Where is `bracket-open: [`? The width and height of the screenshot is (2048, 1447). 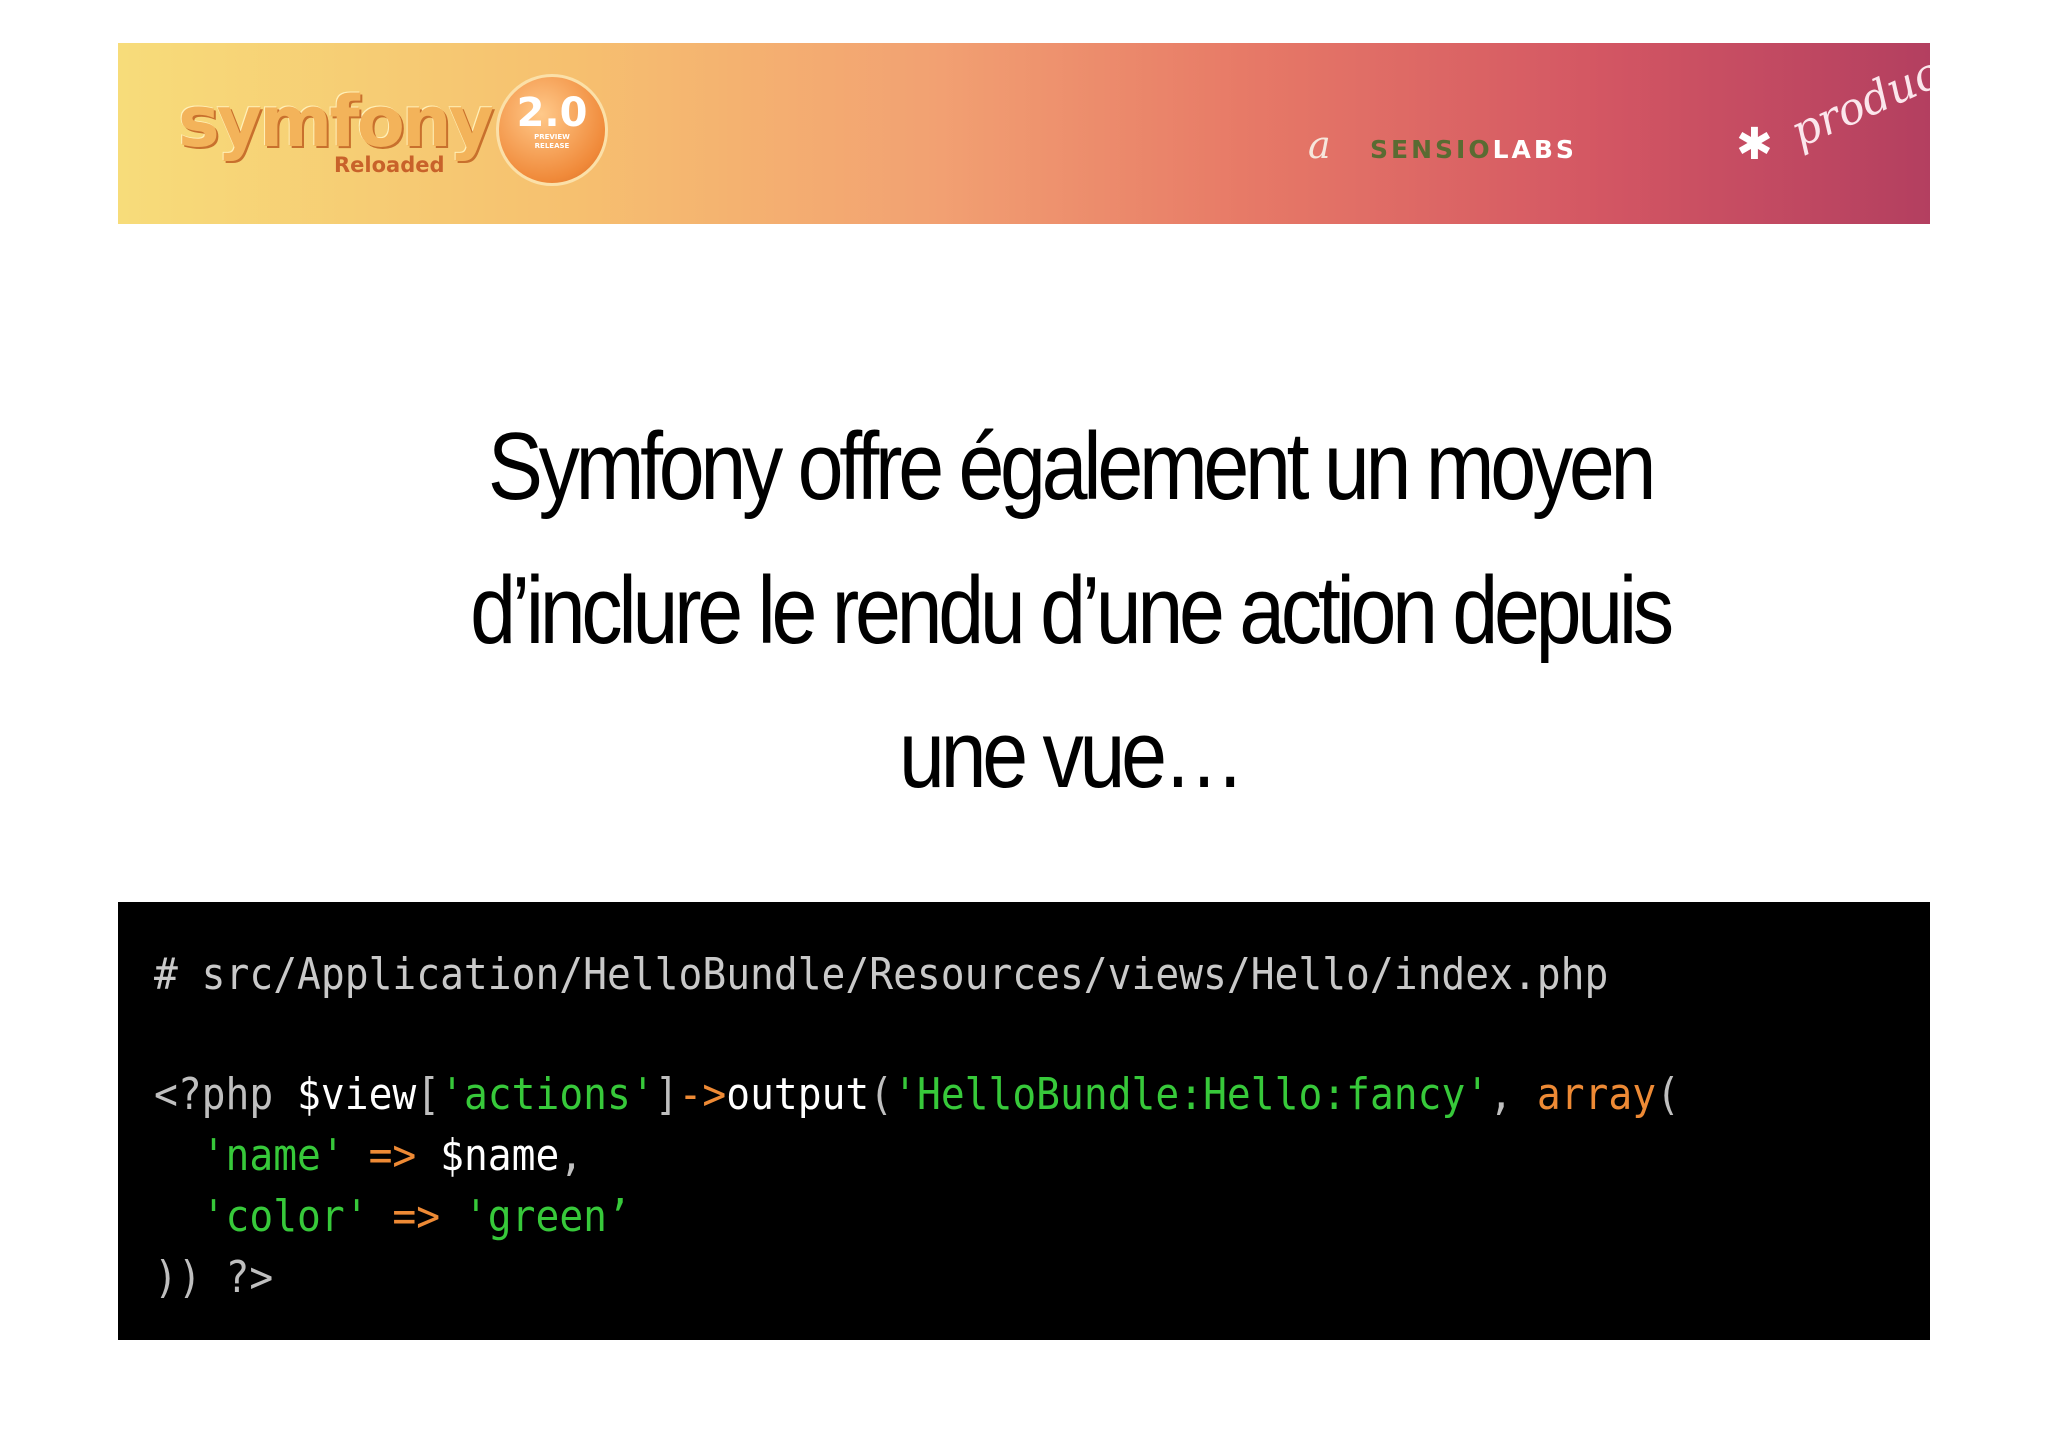 bracket-open: [ is located at coordinates (428, 1094).